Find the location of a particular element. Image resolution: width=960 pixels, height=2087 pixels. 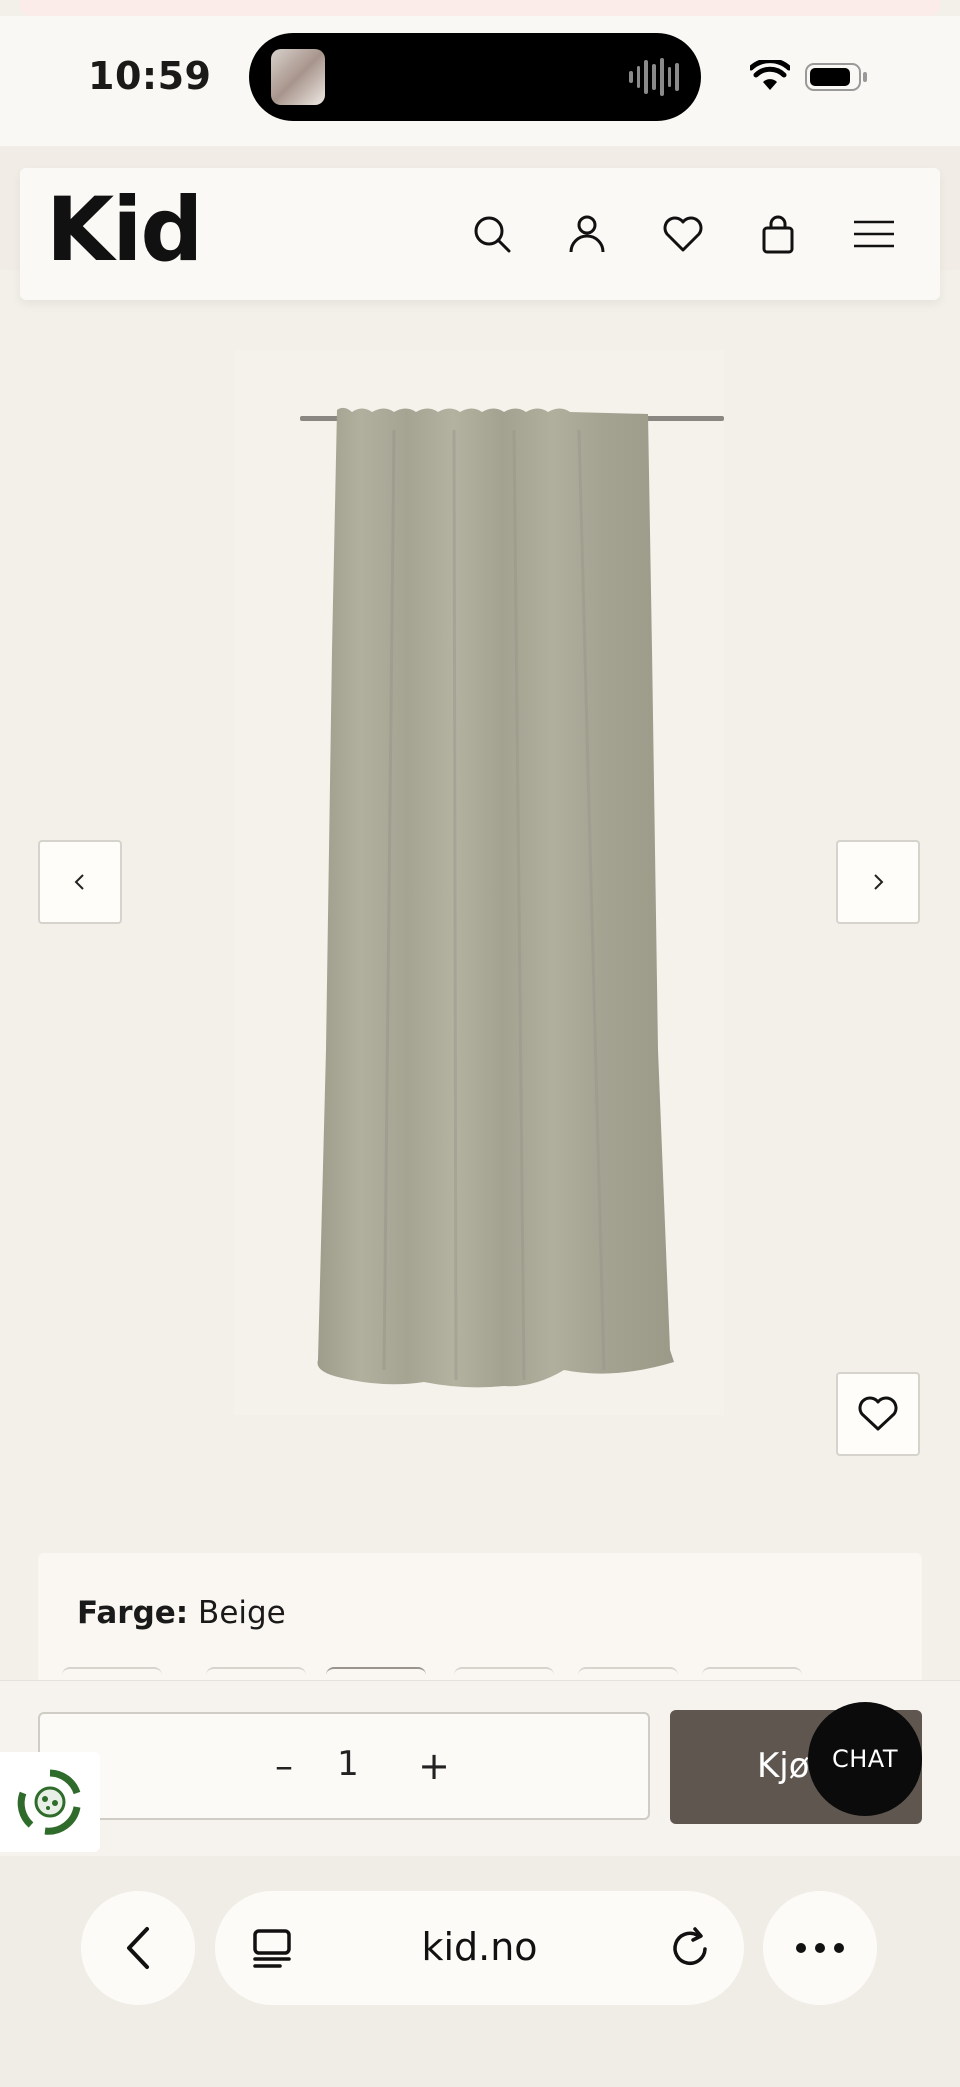

chevron-right-icon is located at coordinates (879, 882).